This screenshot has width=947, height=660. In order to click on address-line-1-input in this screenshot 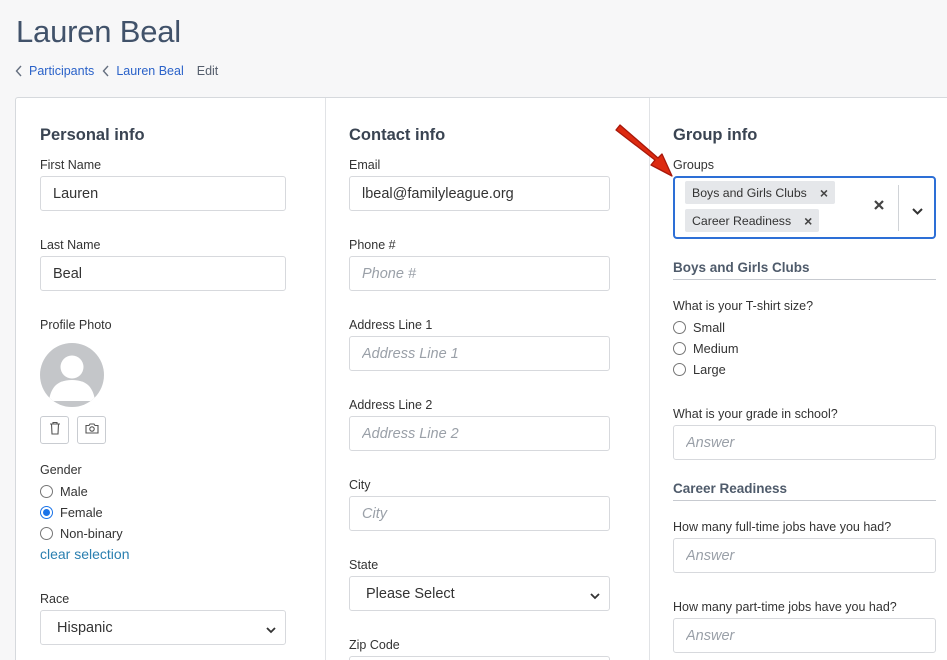, I will do `click(479, 353)`.